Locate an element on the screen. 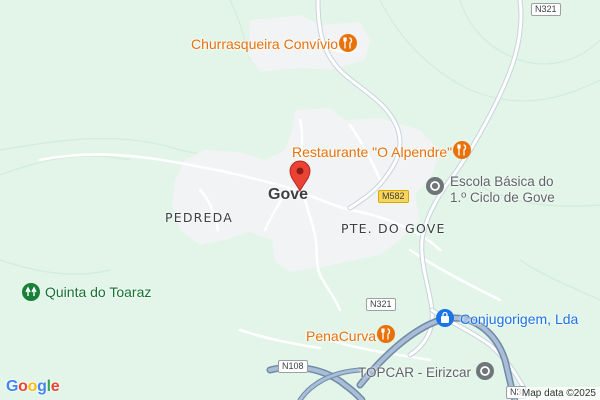 The height and width of the screenshot is (400, 600). logo-letter: G is located at coordinates (12, 386).